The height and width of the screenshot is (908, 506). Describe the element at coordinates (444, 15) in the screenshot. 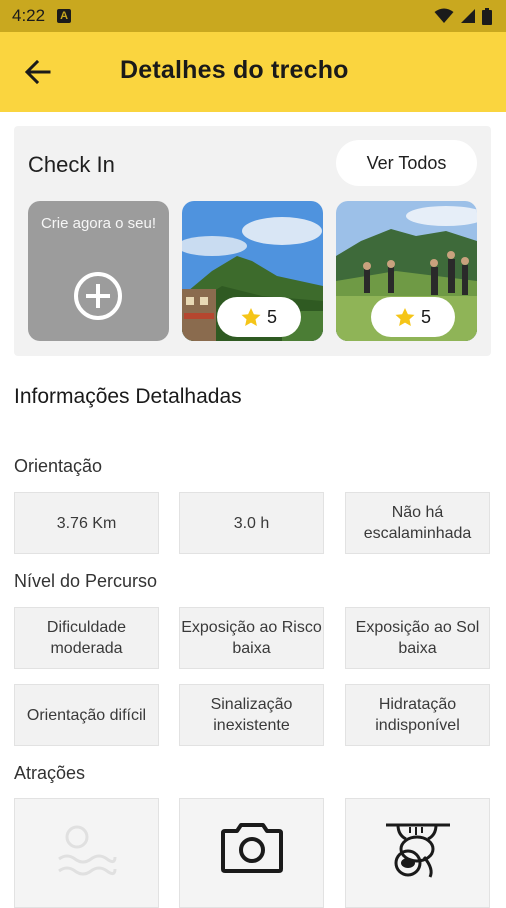

I see `wifi-icon` at that location.